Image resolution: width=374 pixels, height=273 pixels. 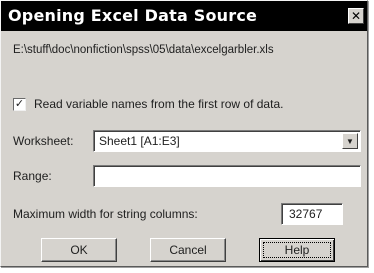 I want to click on worksheet-select: Sheet1 [A1:E3] ▼, so click(x=227, y=141).